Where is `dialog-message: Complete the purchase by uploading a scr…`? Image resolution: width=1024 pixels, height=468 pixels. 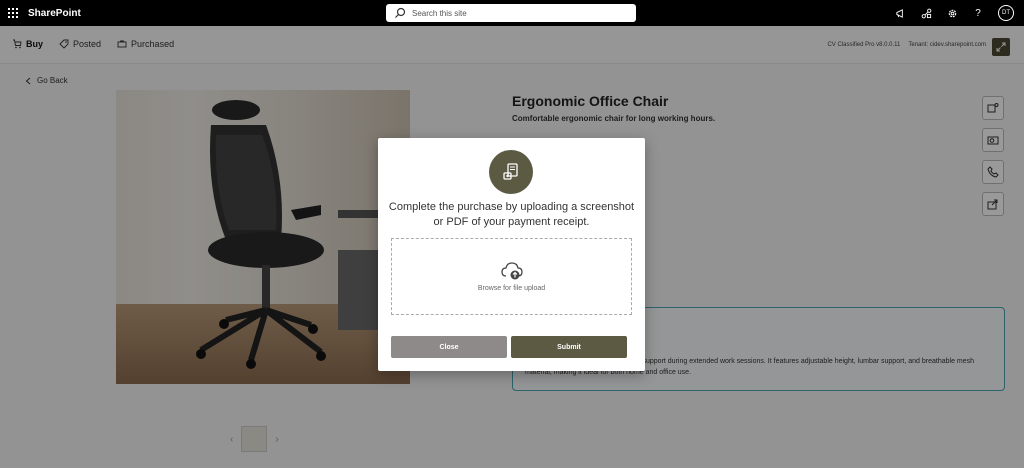
dialog-message: Complete the purchase by uploading a scr… is located at coordinates (511, 214).